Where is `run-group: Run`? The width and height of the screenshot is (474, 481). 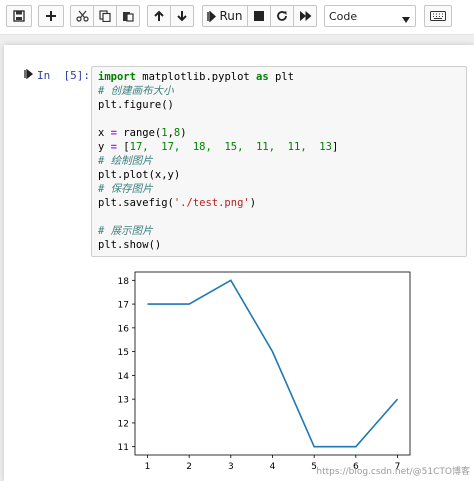 run-group: Run is located at coordinates (259, 16).